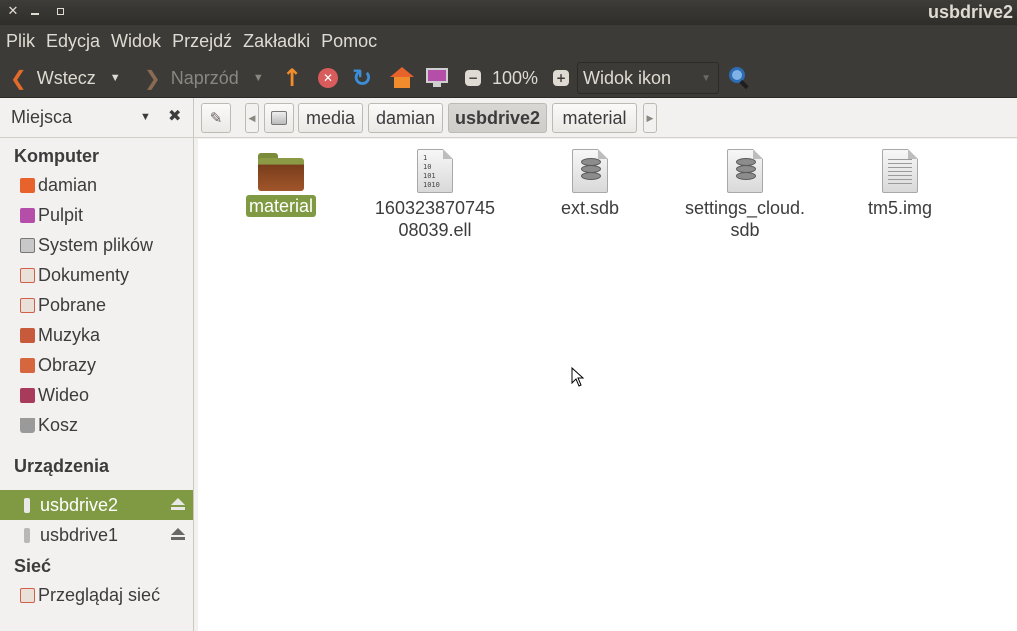 The image size is (1017, 631). I want to click on maximize-window-button, so click(60, 12).